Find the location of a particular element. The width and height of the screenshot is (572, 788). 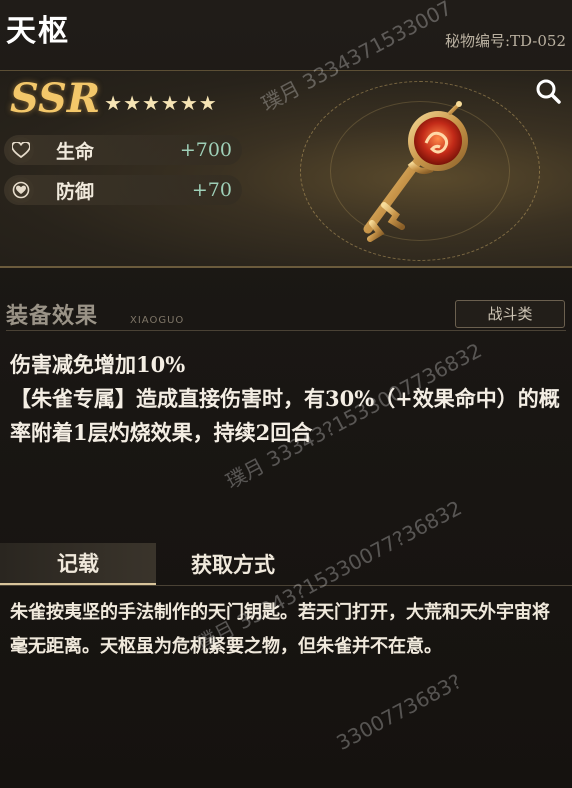

category-badge: 战斗类 is located at coordinates (510, 314).